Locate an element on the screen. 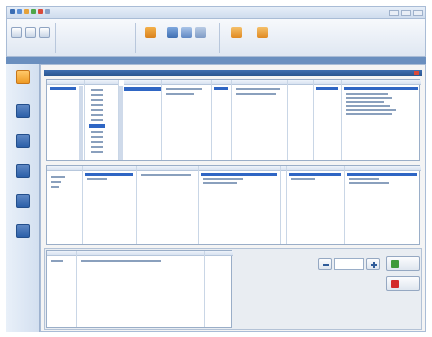  increment-button is located at coordinates (373, 264).